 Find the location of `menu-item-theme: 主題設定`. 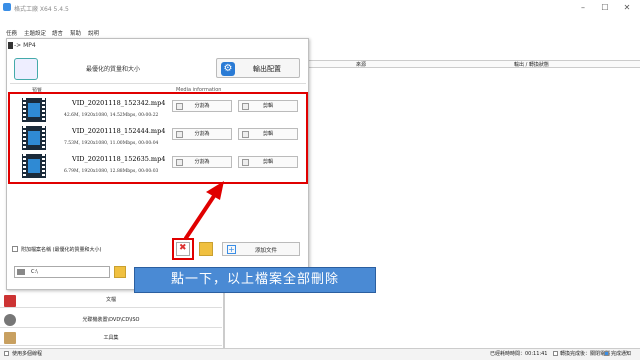

menu-item-theme: 主題設定 is located at coordinates (35, 33).